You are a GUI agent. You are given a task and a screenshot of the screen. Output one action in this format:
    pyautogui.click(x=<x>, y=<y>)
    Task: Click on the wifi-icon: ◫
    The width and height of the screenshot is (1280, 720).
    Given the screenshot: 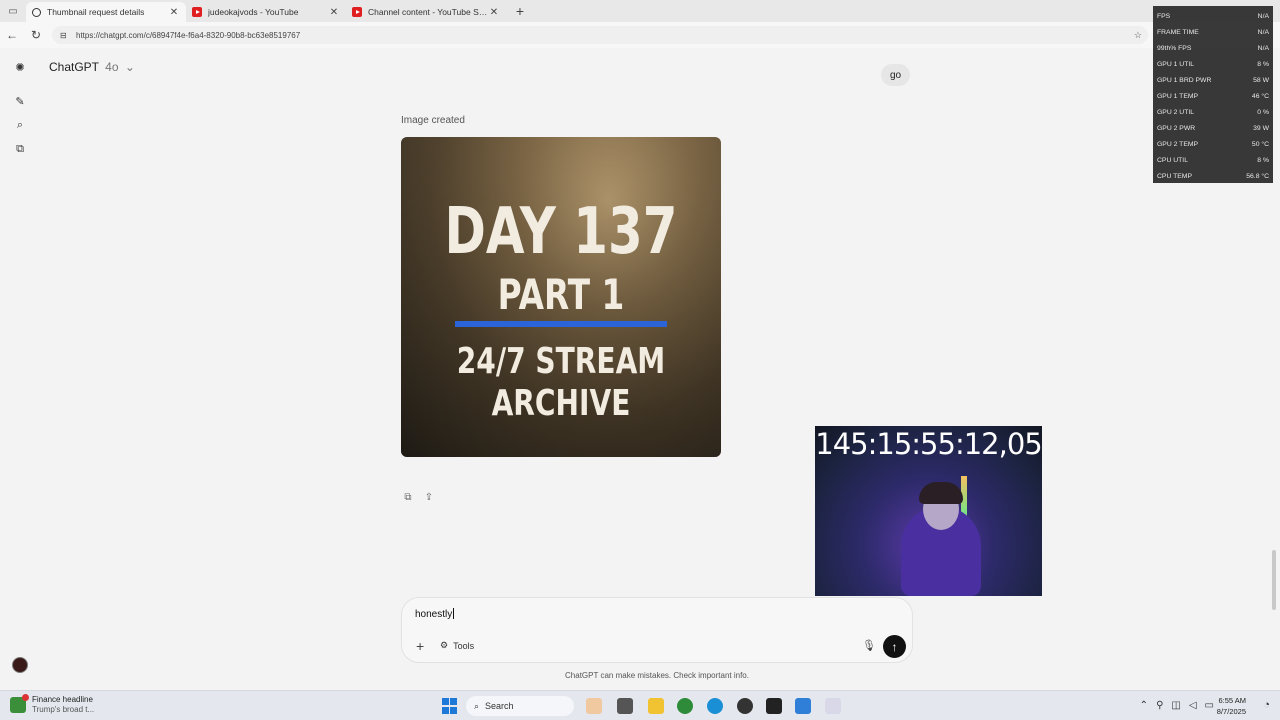 What is the action you would take?
    pyautogui.click(x=1175, y=705)
    